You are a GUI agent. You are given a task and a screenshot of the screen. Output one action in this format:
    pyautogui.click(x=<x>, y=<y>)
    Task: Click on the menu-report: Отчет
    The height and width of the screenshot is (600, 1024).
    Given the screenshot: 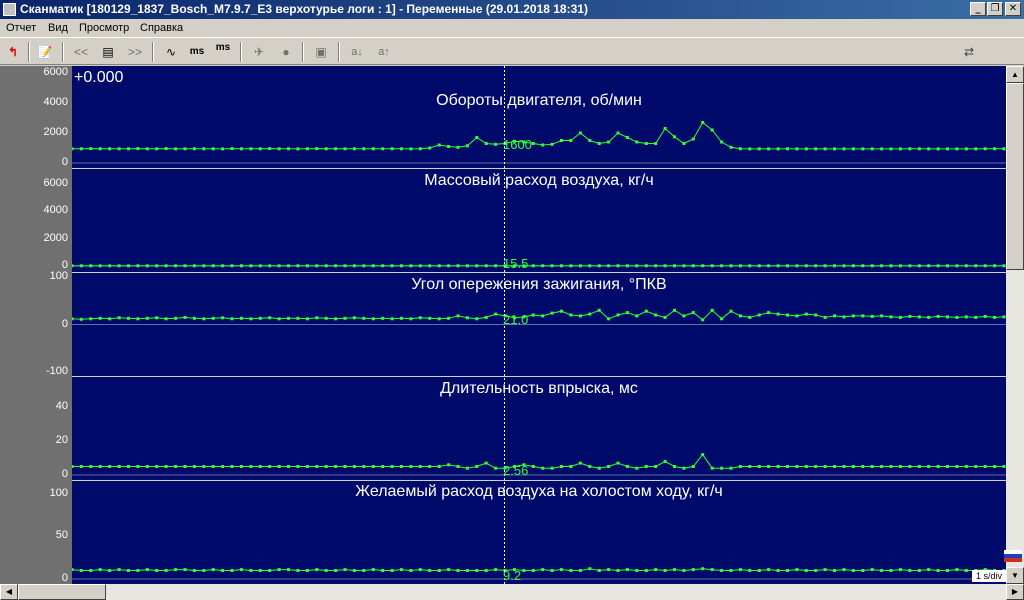 What is the action you would take?
    pyautogui.click(x=21, y=28)
    